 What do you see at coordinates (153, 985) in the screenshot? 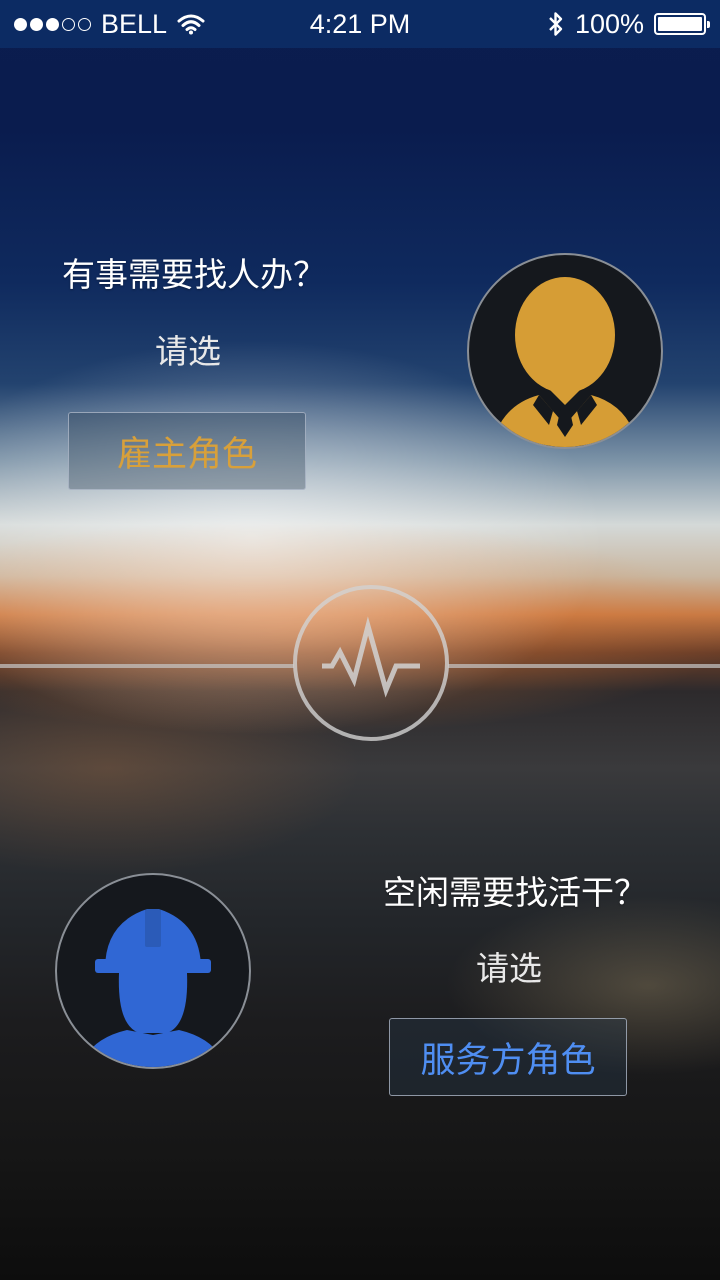
I see `construction-worker-icon` at bounding box center [153, 985].